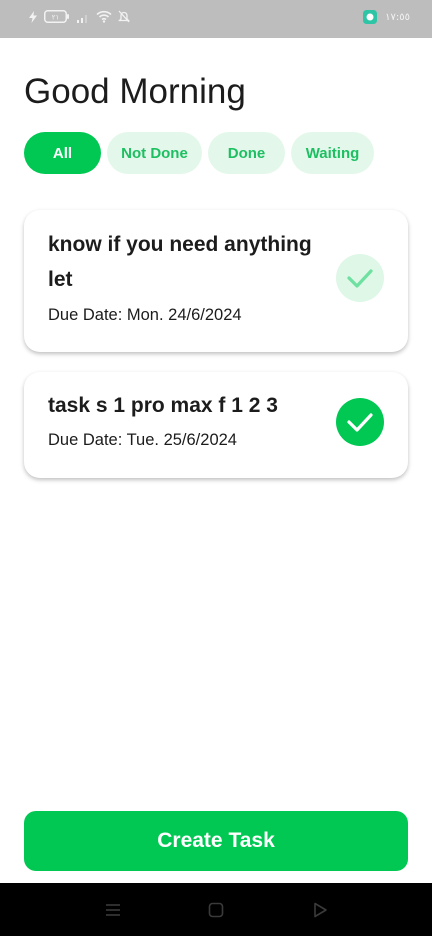 The width and height of the screenshot is (432, 936). I want to click on menu-icon, so click(113, 910).